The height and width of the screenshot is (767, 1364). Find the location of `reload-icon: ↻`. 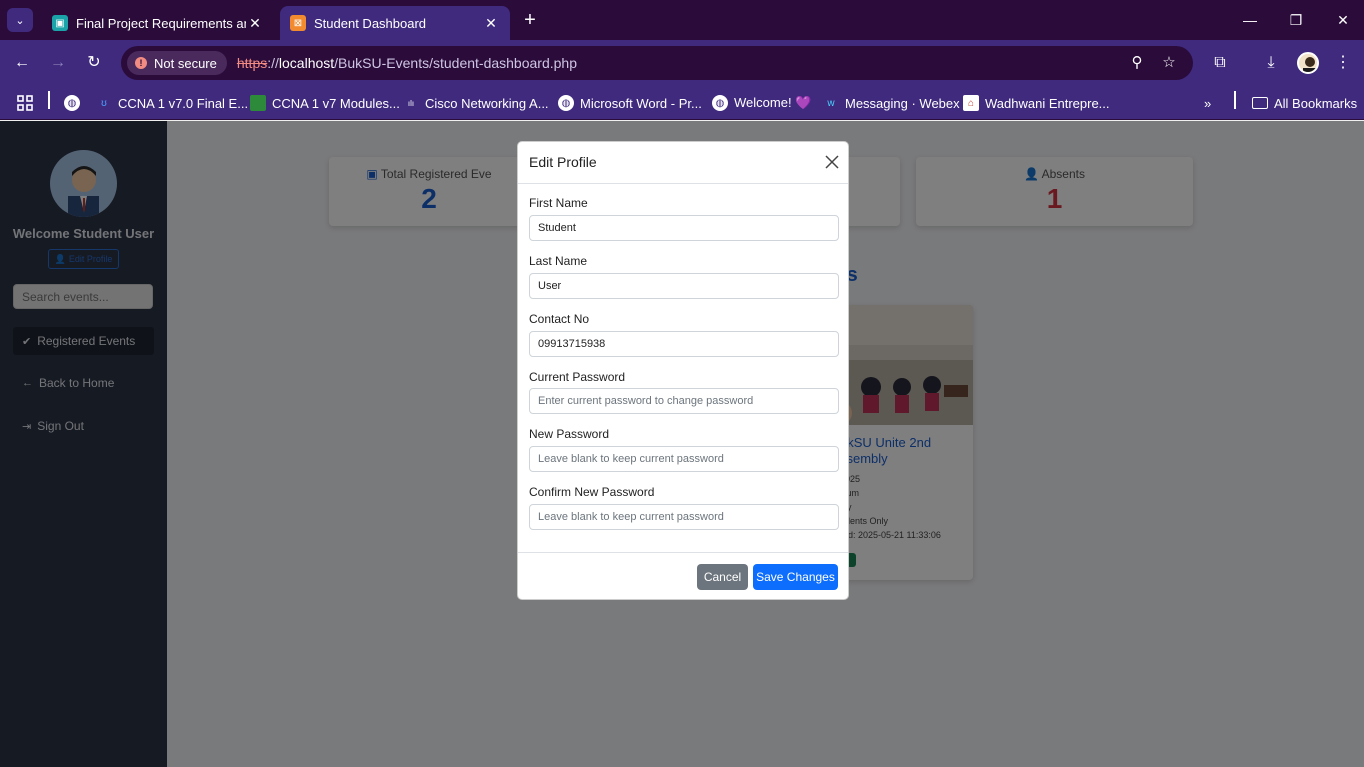

reload-icon: ↻ is located at coordinates (94, 63).